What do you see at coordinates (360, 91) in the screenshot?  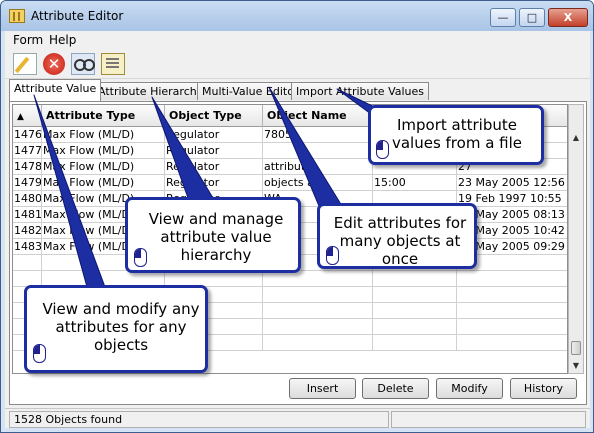 I see `tab-import-attribute-values: Import Attribute Values` at bounding box center [360, 91].